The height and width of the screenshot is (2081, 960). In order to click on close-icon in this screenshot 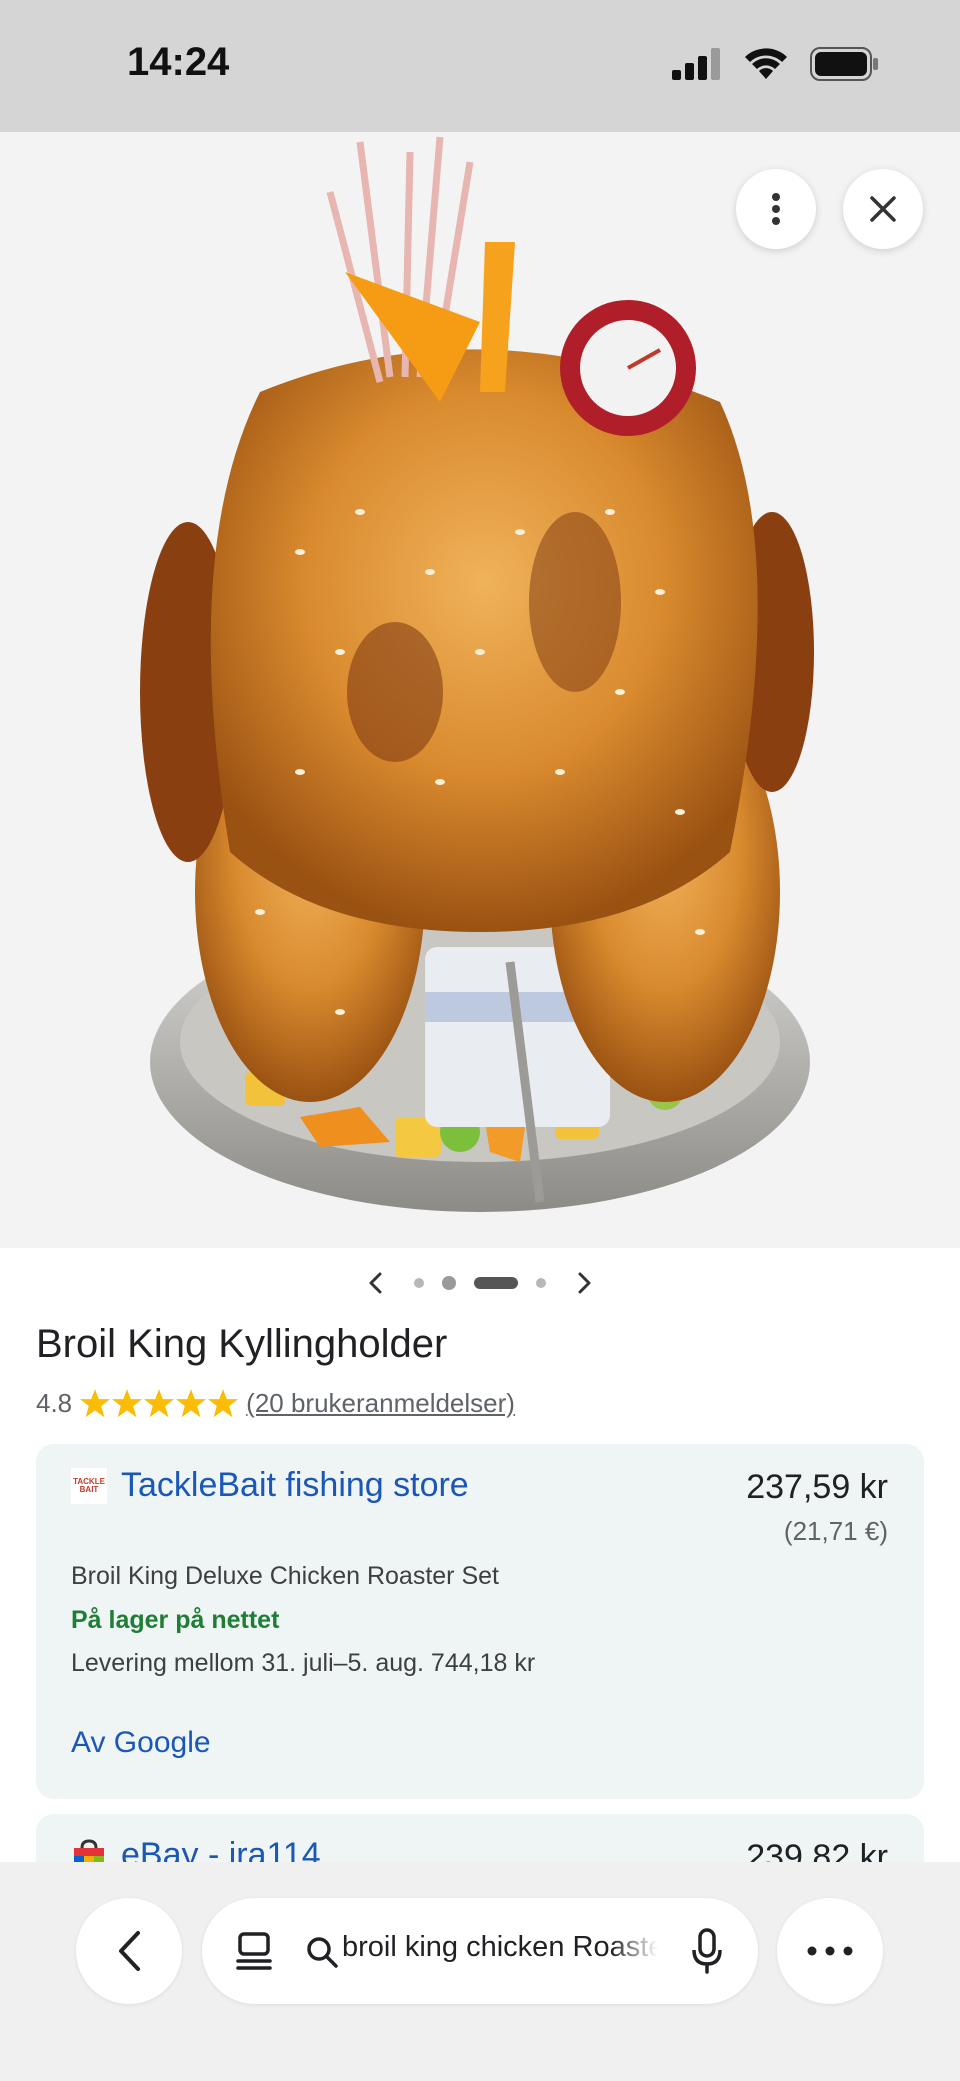, I will do `click(883, 209)`.